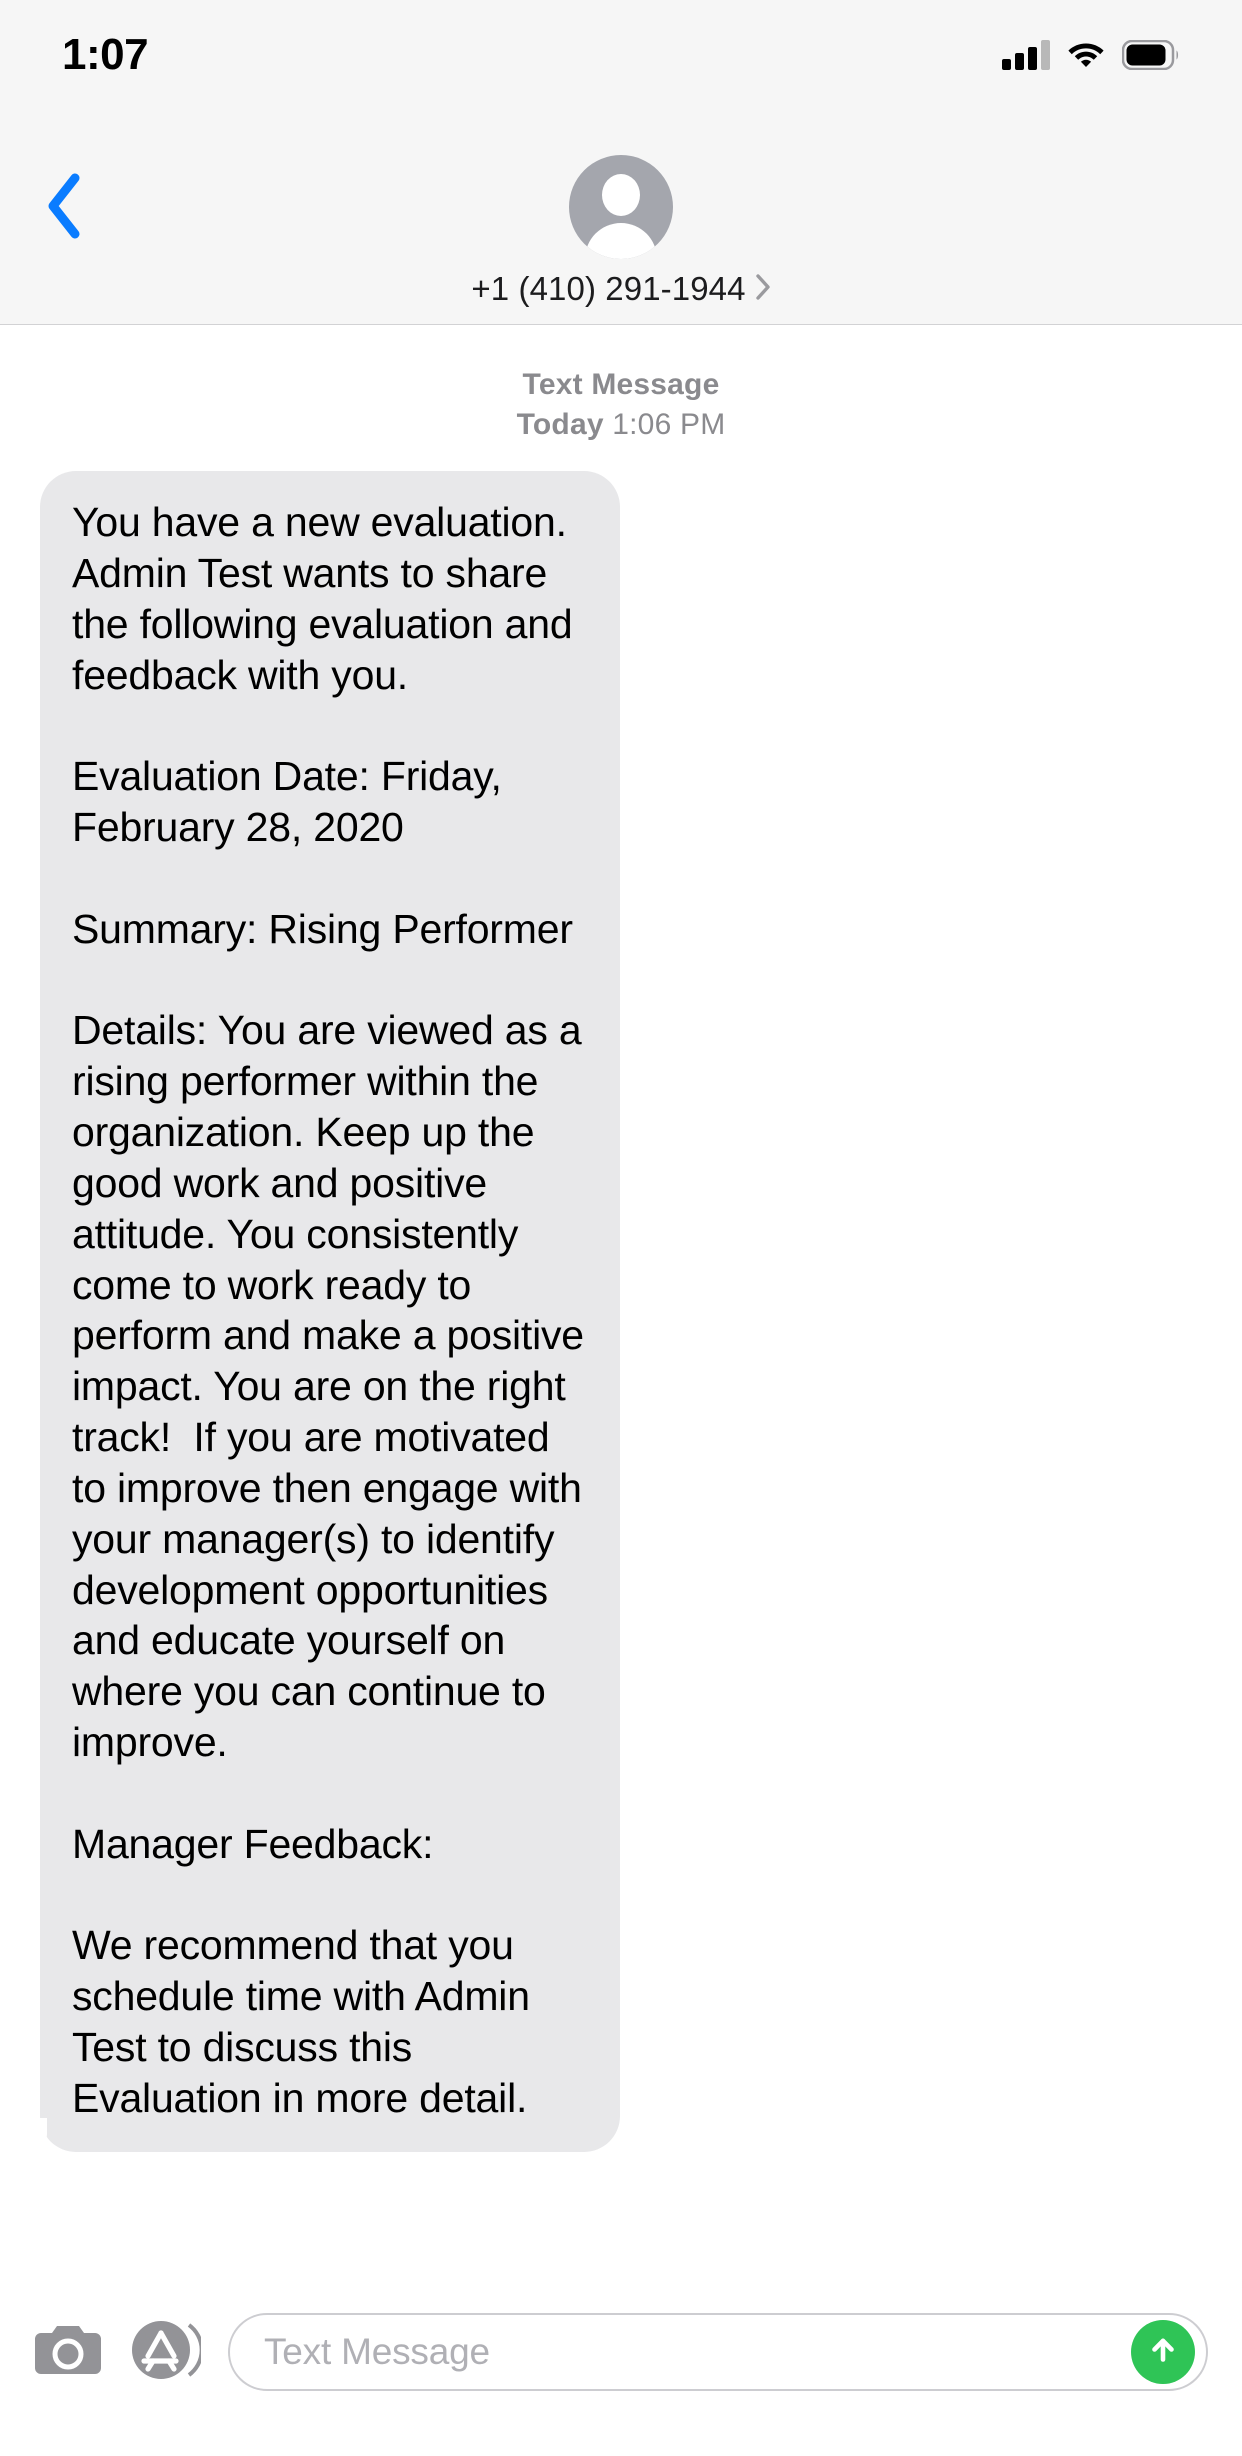 This screenshot has width=1242, height=2456. I want to click on message-time: 1:06 PM, so click(669, 424).